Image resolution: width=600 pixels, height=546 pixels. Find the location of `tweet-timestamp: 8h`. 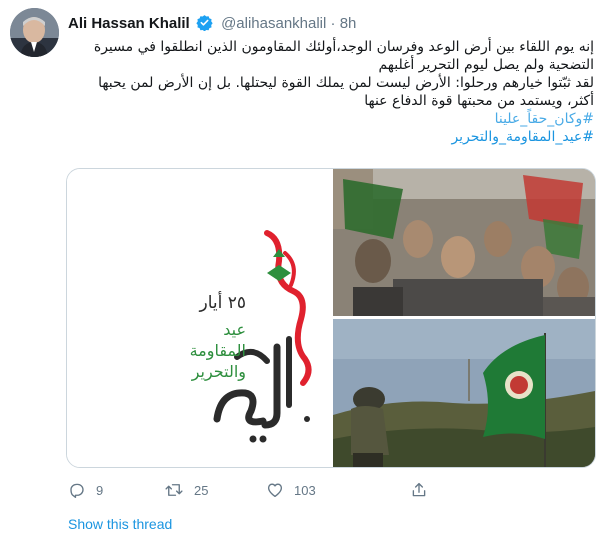

tweet-timestamp: 8h is located at coordinates (348, 23).